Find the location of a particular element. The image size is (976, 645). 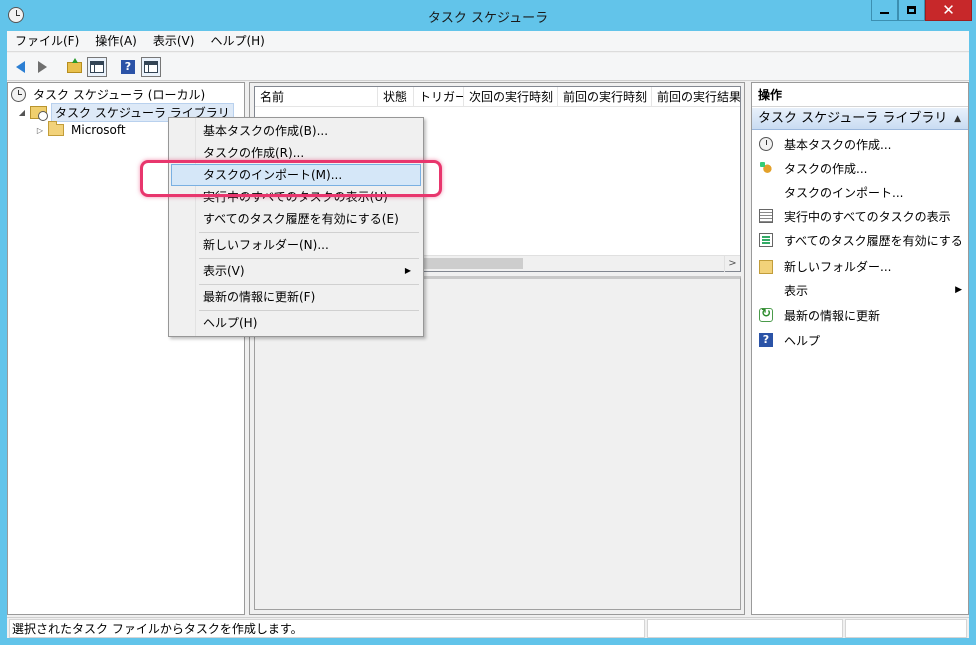

status-text: 選択されたタスク ファイルからタスクを作成します。 is located at coordinates (327, 628).